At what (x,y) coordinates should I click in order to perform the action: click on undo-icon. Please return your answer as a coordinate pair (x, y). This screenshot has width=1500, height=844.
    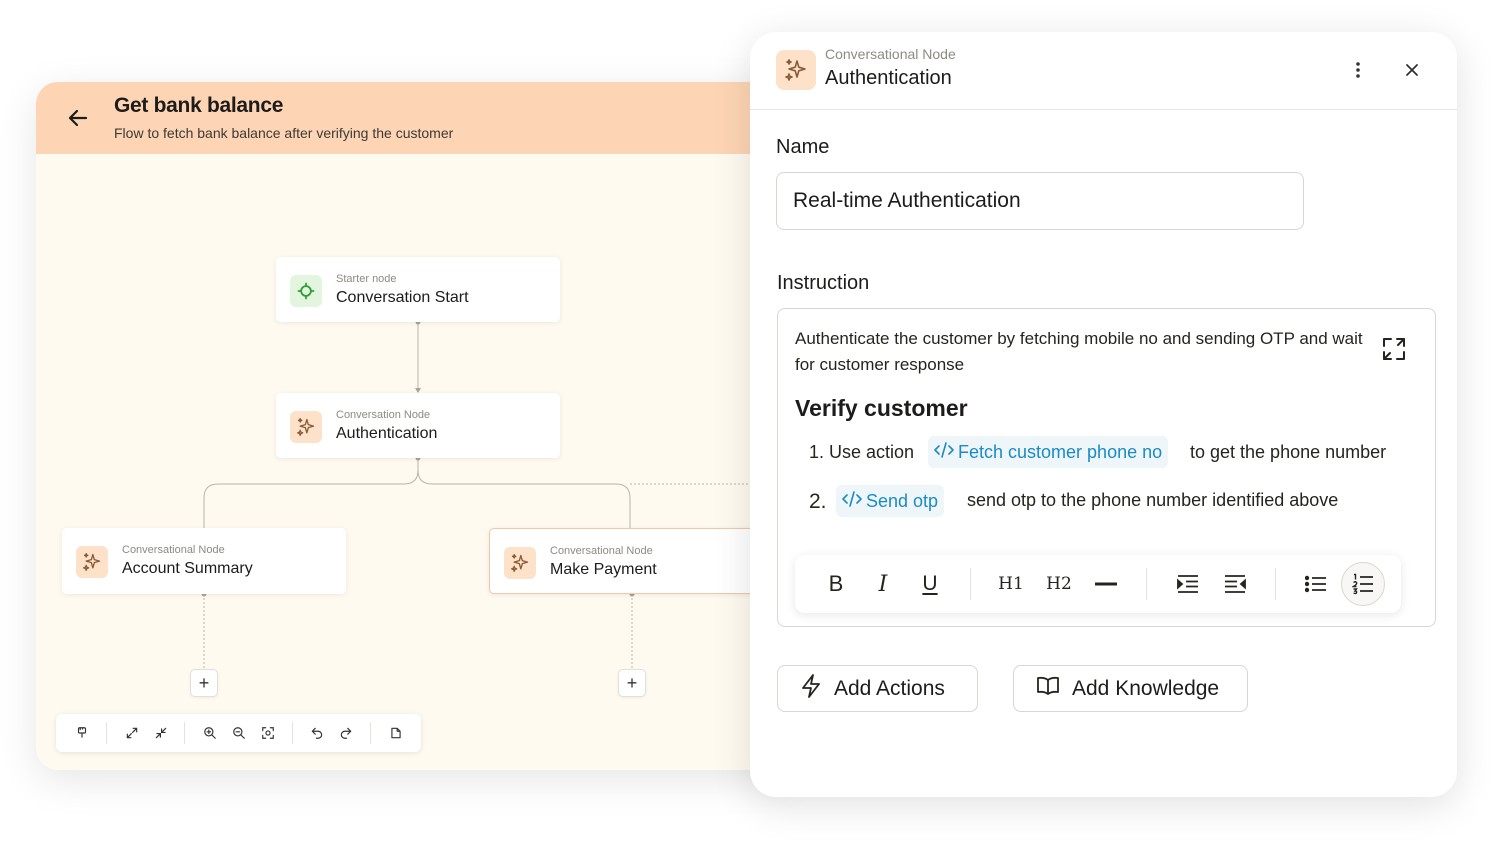
    Looking at the image, I should click on (317, 733).